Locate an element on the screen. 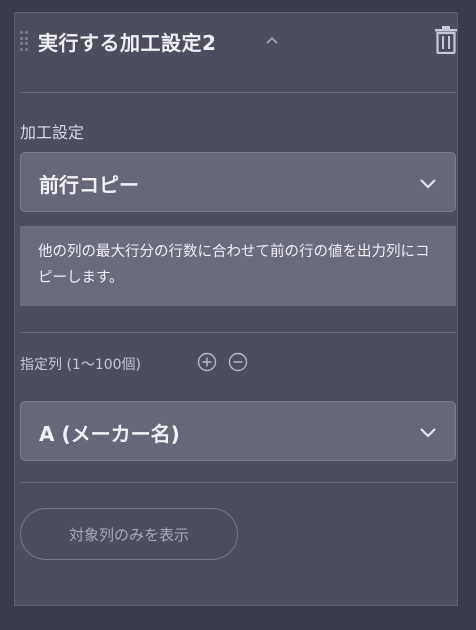 The height and width of the screenshot is (630, 476). chevron-up-icon is located at coordinates (272, 40).